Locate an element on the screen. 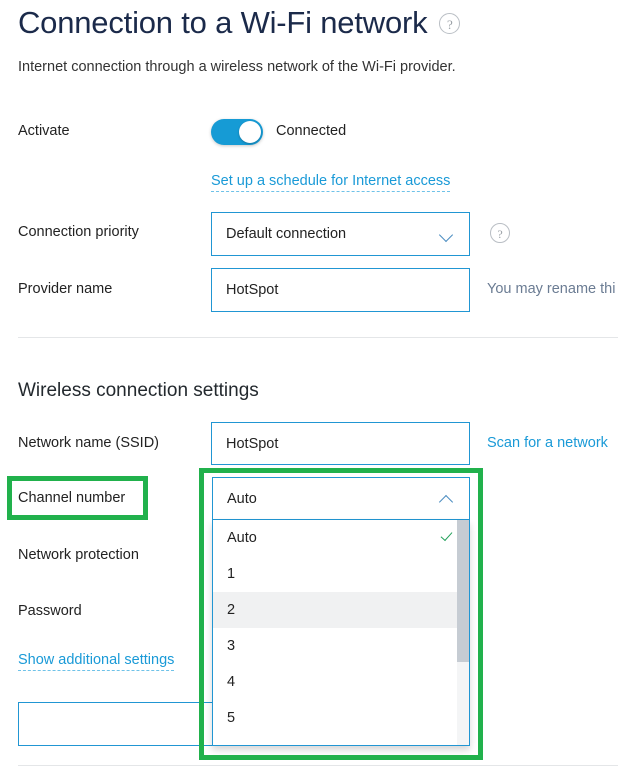 This screenshot has width=626, height=774. connection-priority-label: Connection priority is located at coordinates (78, 232).